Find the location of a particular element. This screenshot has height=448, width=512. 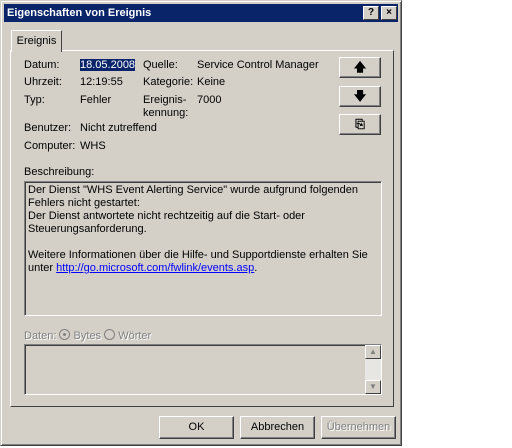

quelle-value: Service Control Manager is located at coordinates (258, 65).